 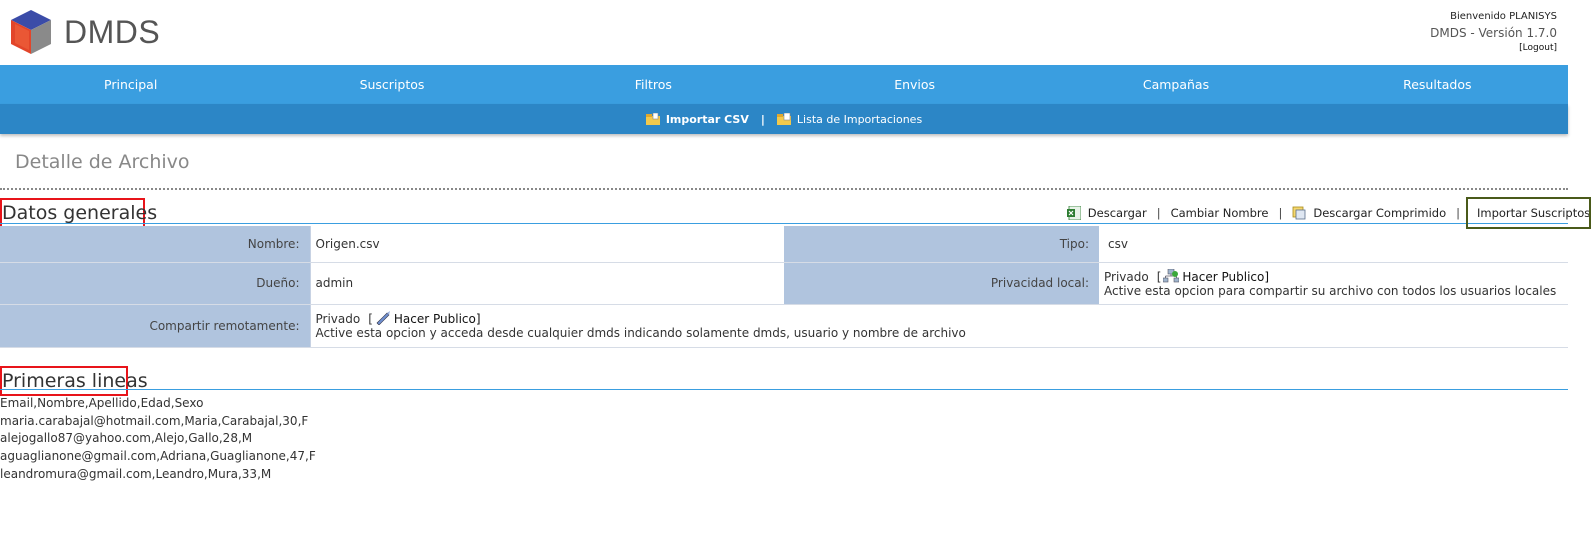 What do you see at coordinates (941, 283) in the screenshot?
I see `local-privacy-label: Privacidad local:` at bounding box center [941, 283].